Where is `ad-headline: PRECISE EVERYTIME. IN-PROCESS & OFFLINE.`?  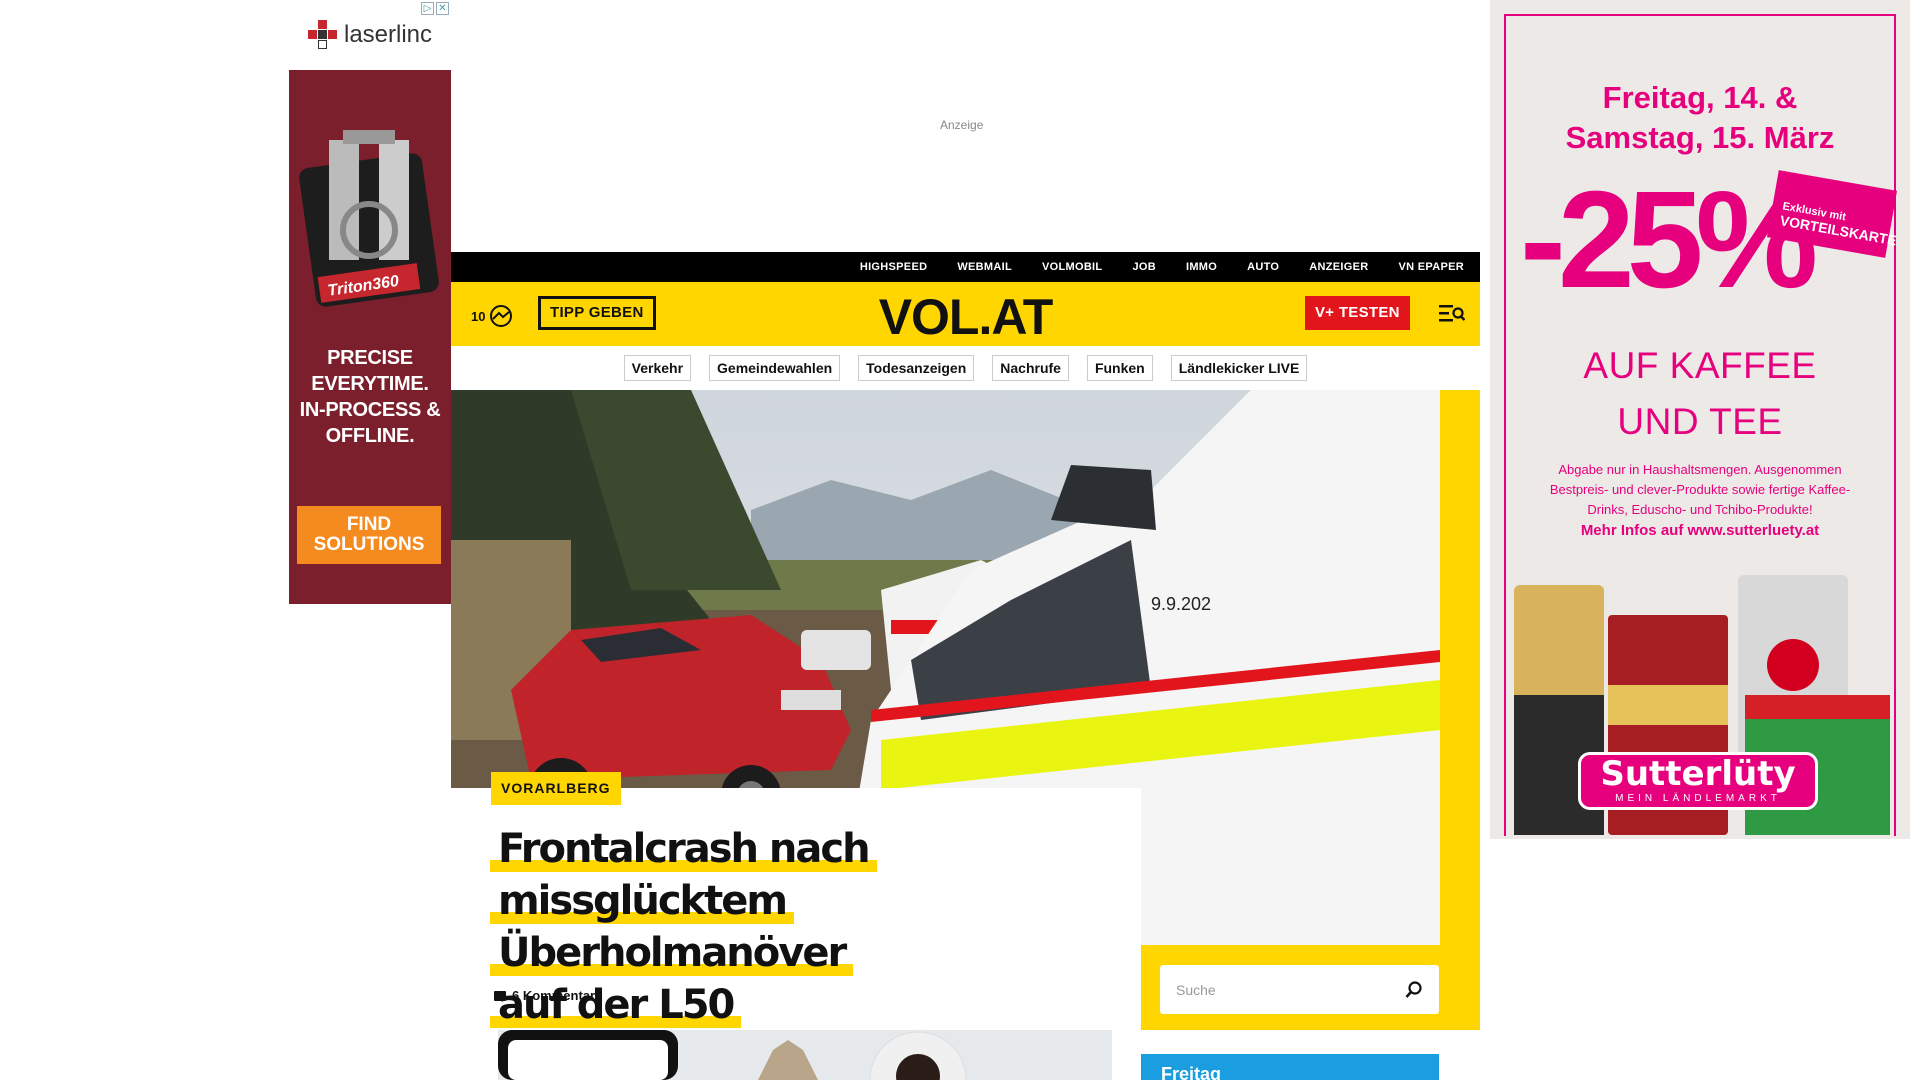
ad-headline: PRECISE EVERYTIME. IN-PROCESS & OFFLINE. is located at coordinates (370, 397).